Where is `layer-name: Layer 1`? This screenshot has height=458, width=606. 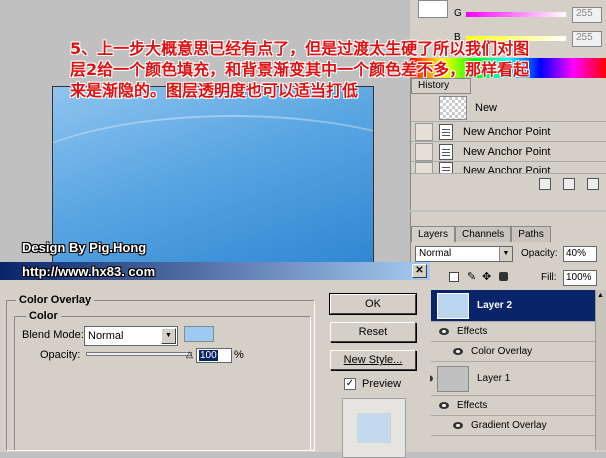
layer-name: Layer 1 is located at coordinates (494, 378).